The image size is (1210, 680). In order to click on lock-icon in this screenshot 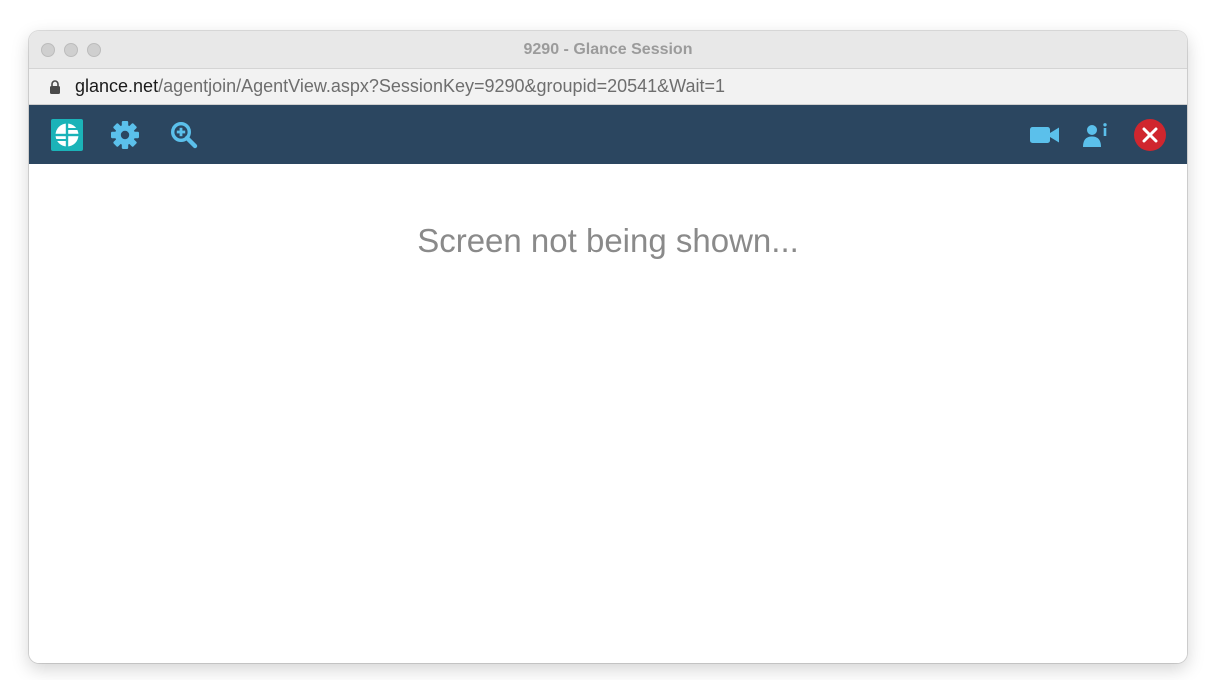, I will do `click(55, 87)`.